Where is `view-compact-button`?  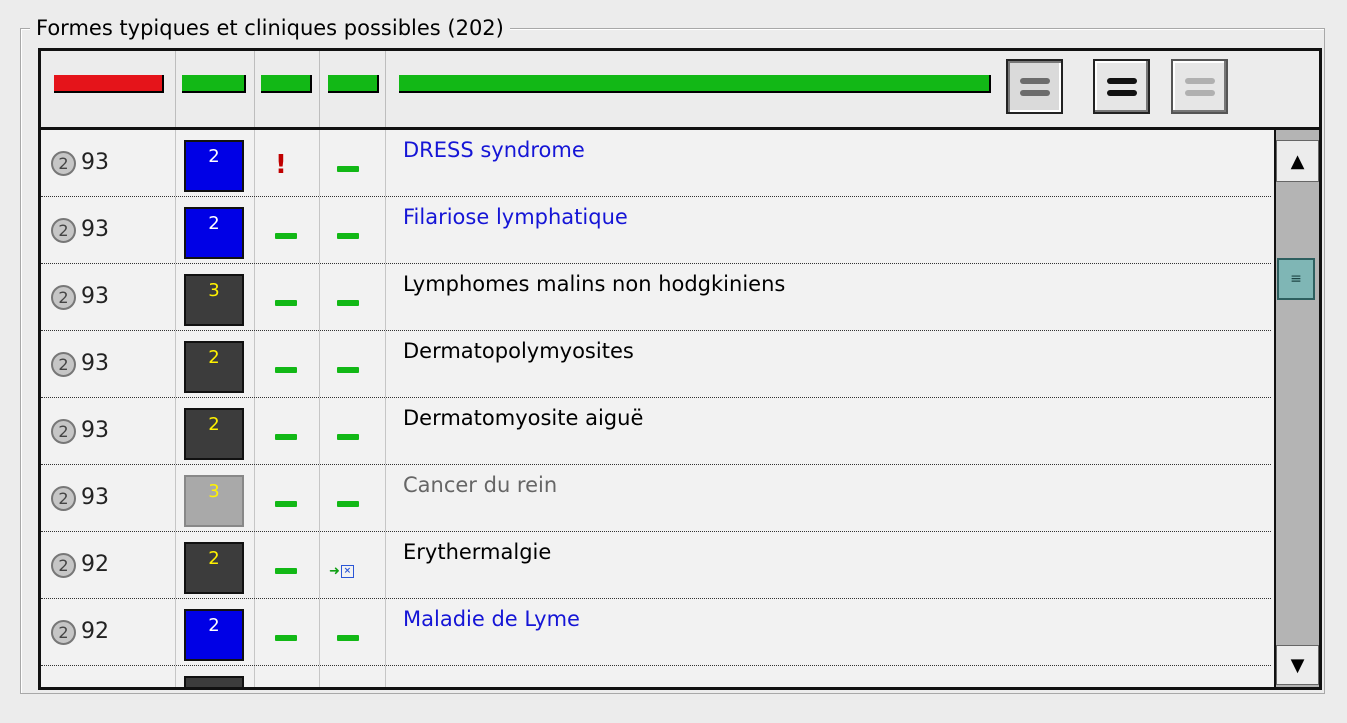
view-compact-button is located at coordinates (1034, 86).